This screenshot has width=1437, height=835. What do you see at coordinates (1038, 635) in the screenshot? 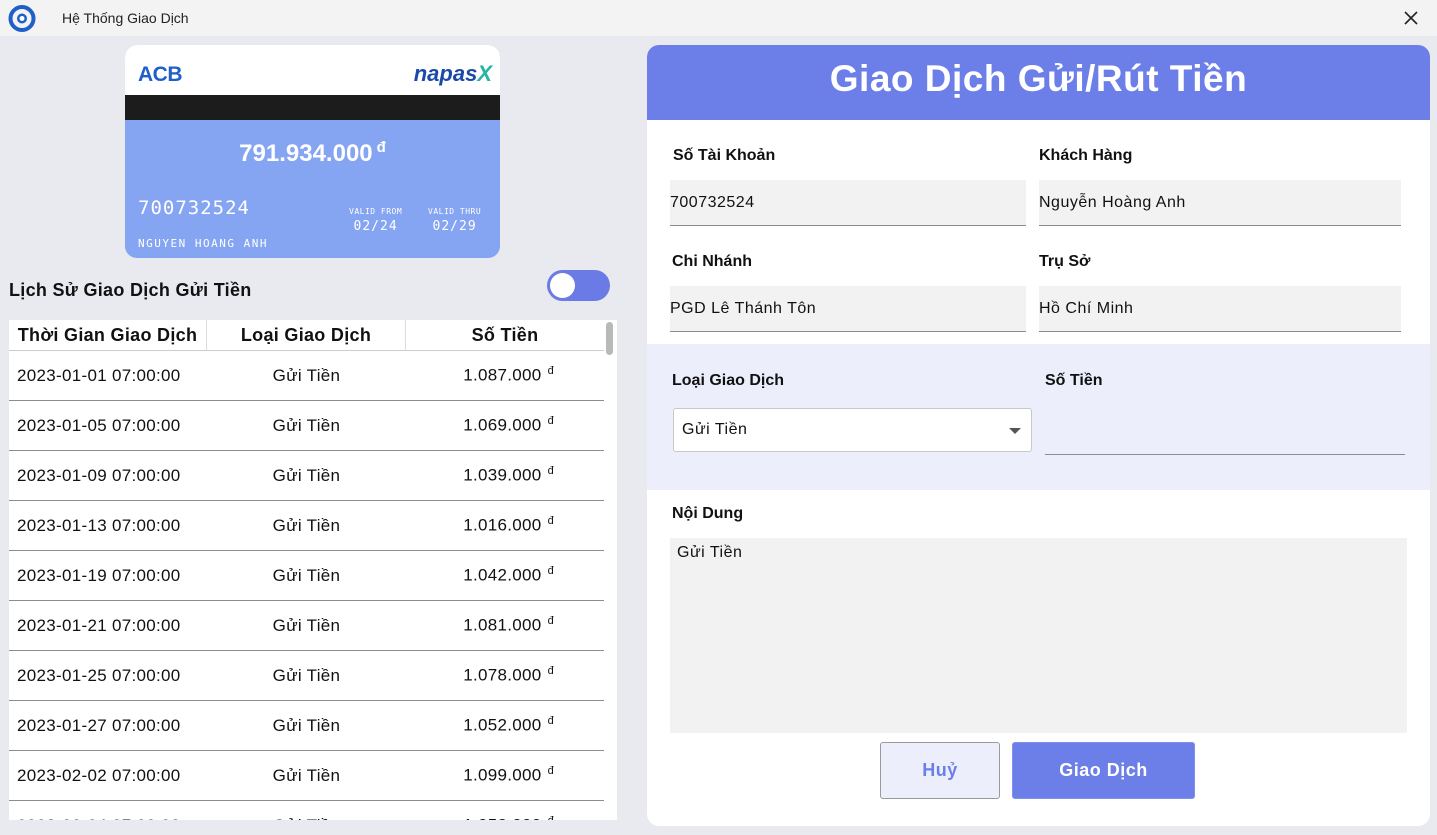
I see `content-textarea: Gửi Tiền` at bounding box center [1038, 635].